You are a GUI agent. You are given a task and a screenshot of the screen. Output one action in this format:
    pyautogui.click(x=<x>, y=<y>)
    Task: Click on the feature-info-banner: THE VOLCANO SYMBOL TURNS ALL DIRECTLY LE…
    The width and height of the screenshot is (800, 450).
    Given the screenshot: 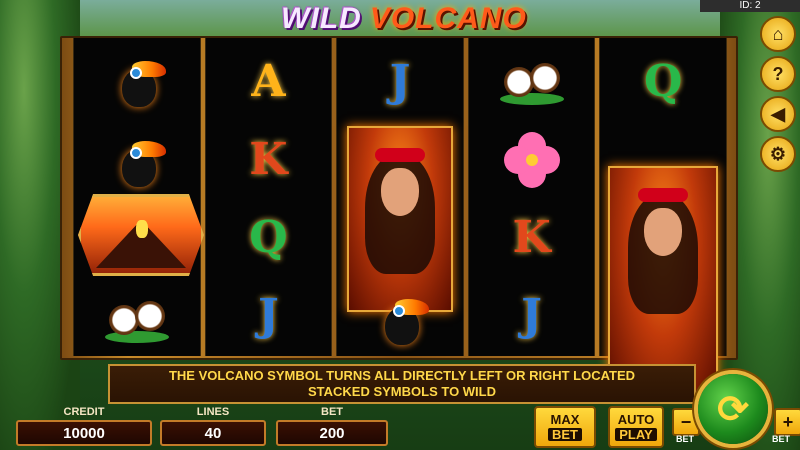 What is the action you would take?
    pyautogui.click(x=402, y=384)
    